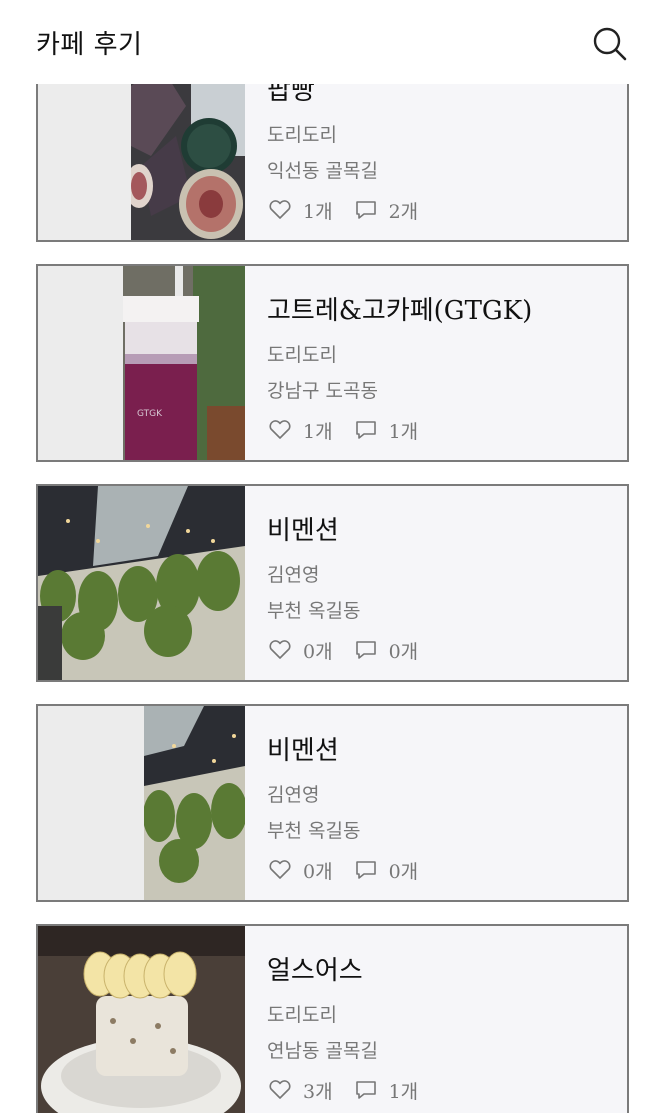 Image resolution: width=665 pixels, height=1113 pixels. What do you see at coordinates (150, 414) in the screenshot?
I see `svg-text: GTGK` at bounding box center [150, 414].